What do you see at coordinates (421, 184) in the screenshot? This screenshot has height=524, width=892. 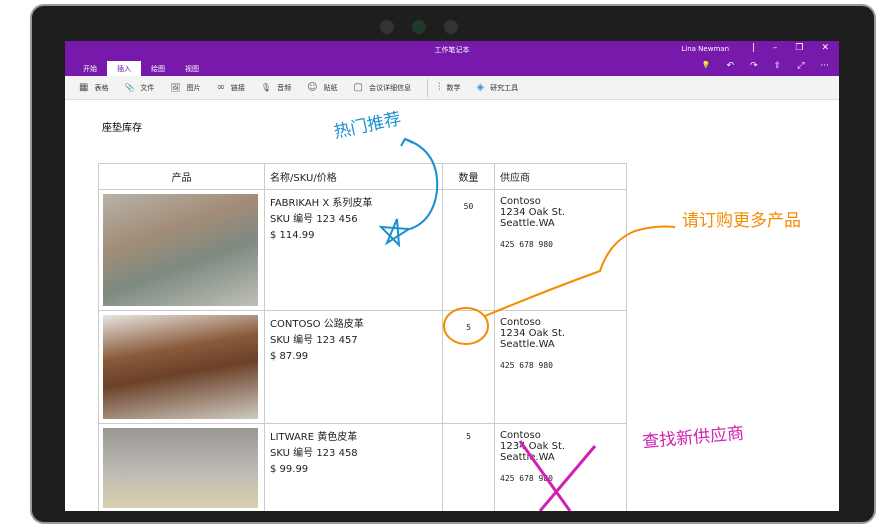 I see `blue-arrow-ink` at bounding box center [421, 184].